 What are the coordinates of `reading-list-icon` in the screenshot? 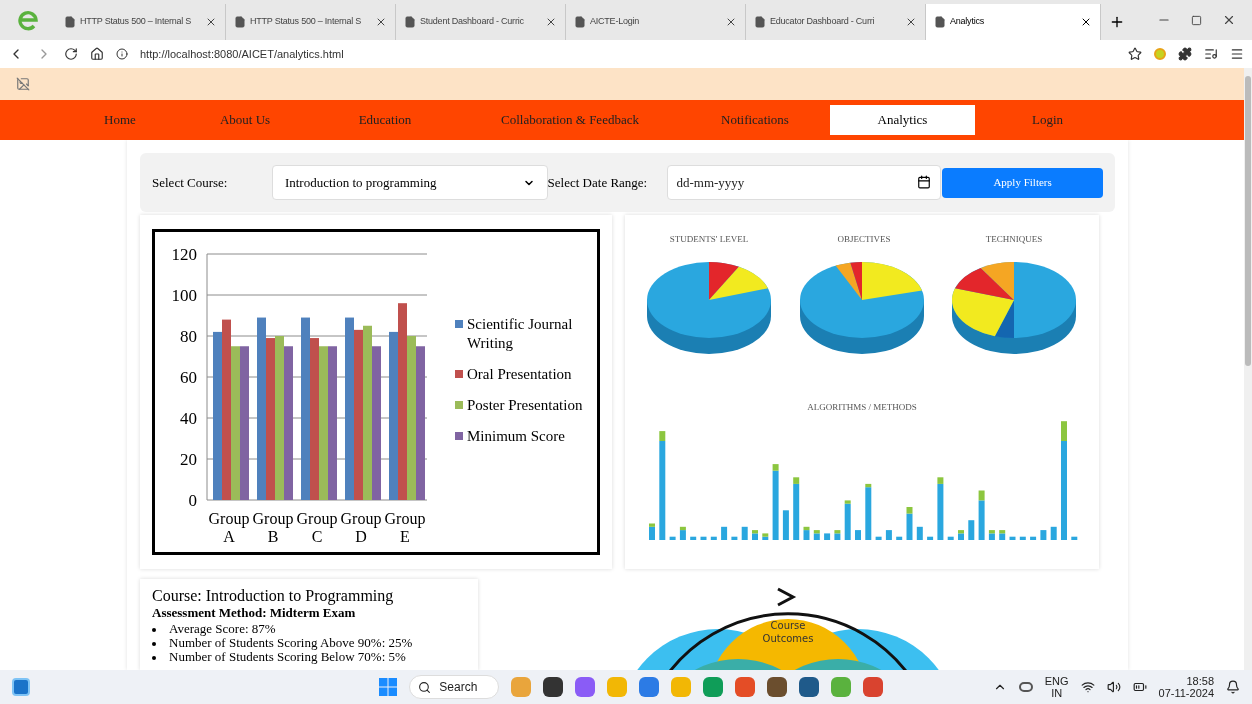 It's located at (1211, 54).